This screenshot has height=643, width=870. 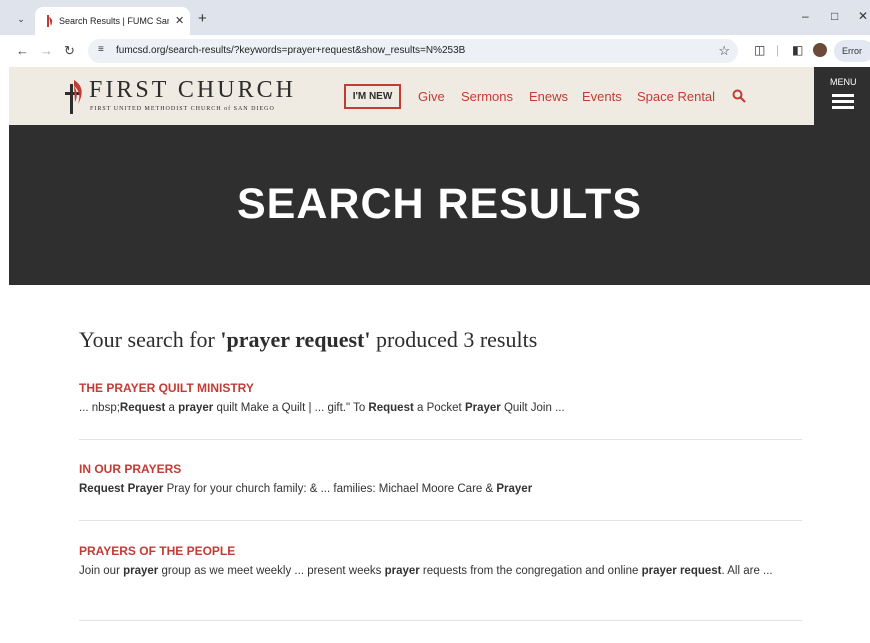 I want to click on nav-sermons: Sermons, so click(x=487, y=96).